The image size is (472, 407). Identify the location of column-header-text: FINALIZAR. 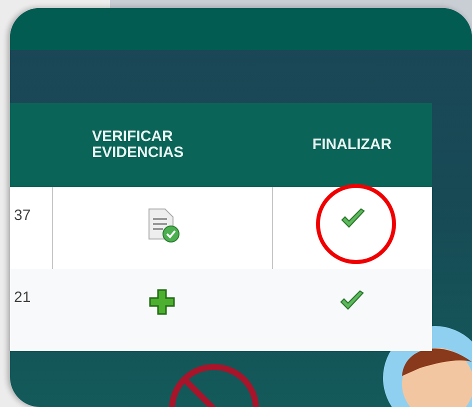
(352, 145).